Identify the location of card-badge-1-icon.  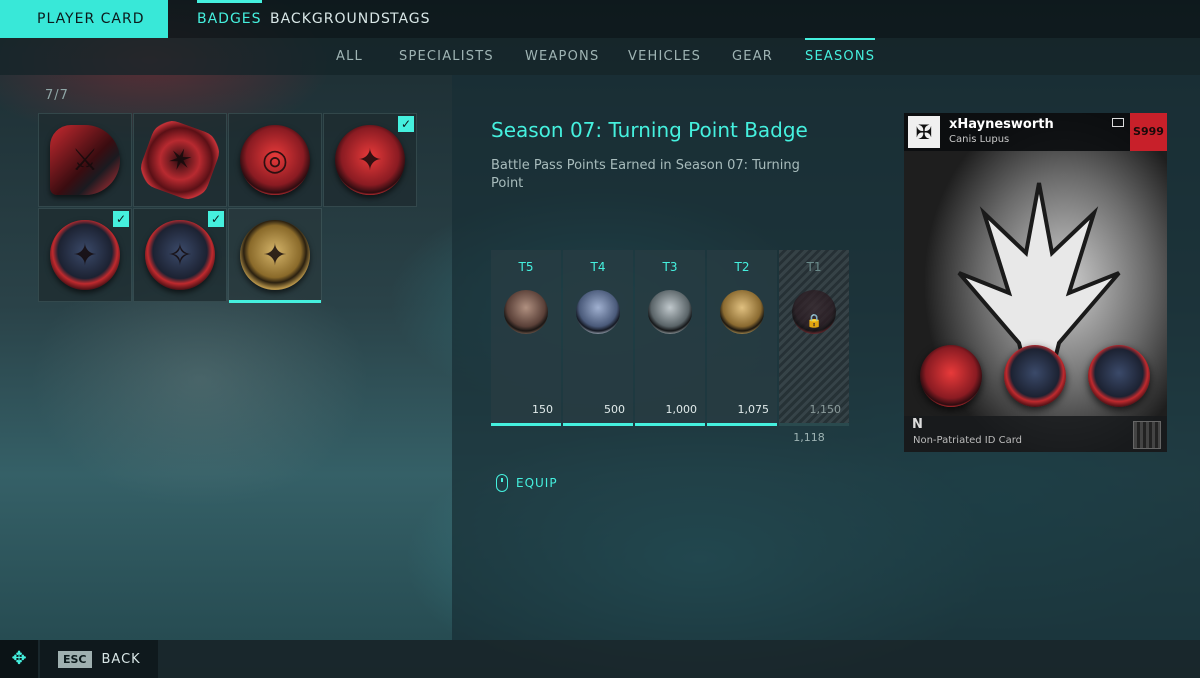
(951, 376).